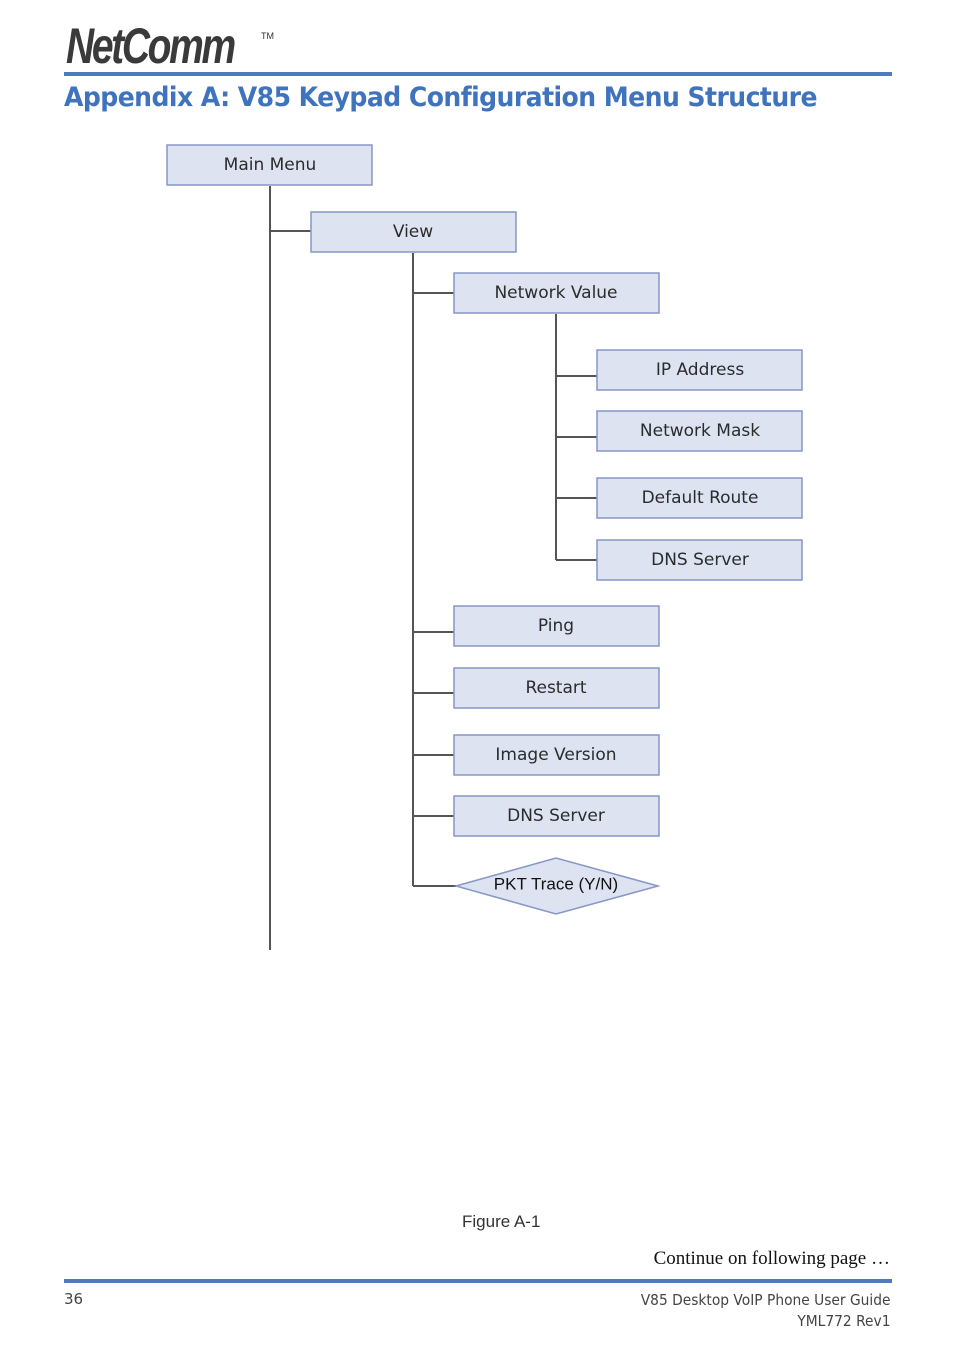 Image resolution: width=954 pixels, height=1354 pixels. Describe the element at coordinates (501, 1221) in the screenshot. I see `figure-caption: Figure A-1` at that location.